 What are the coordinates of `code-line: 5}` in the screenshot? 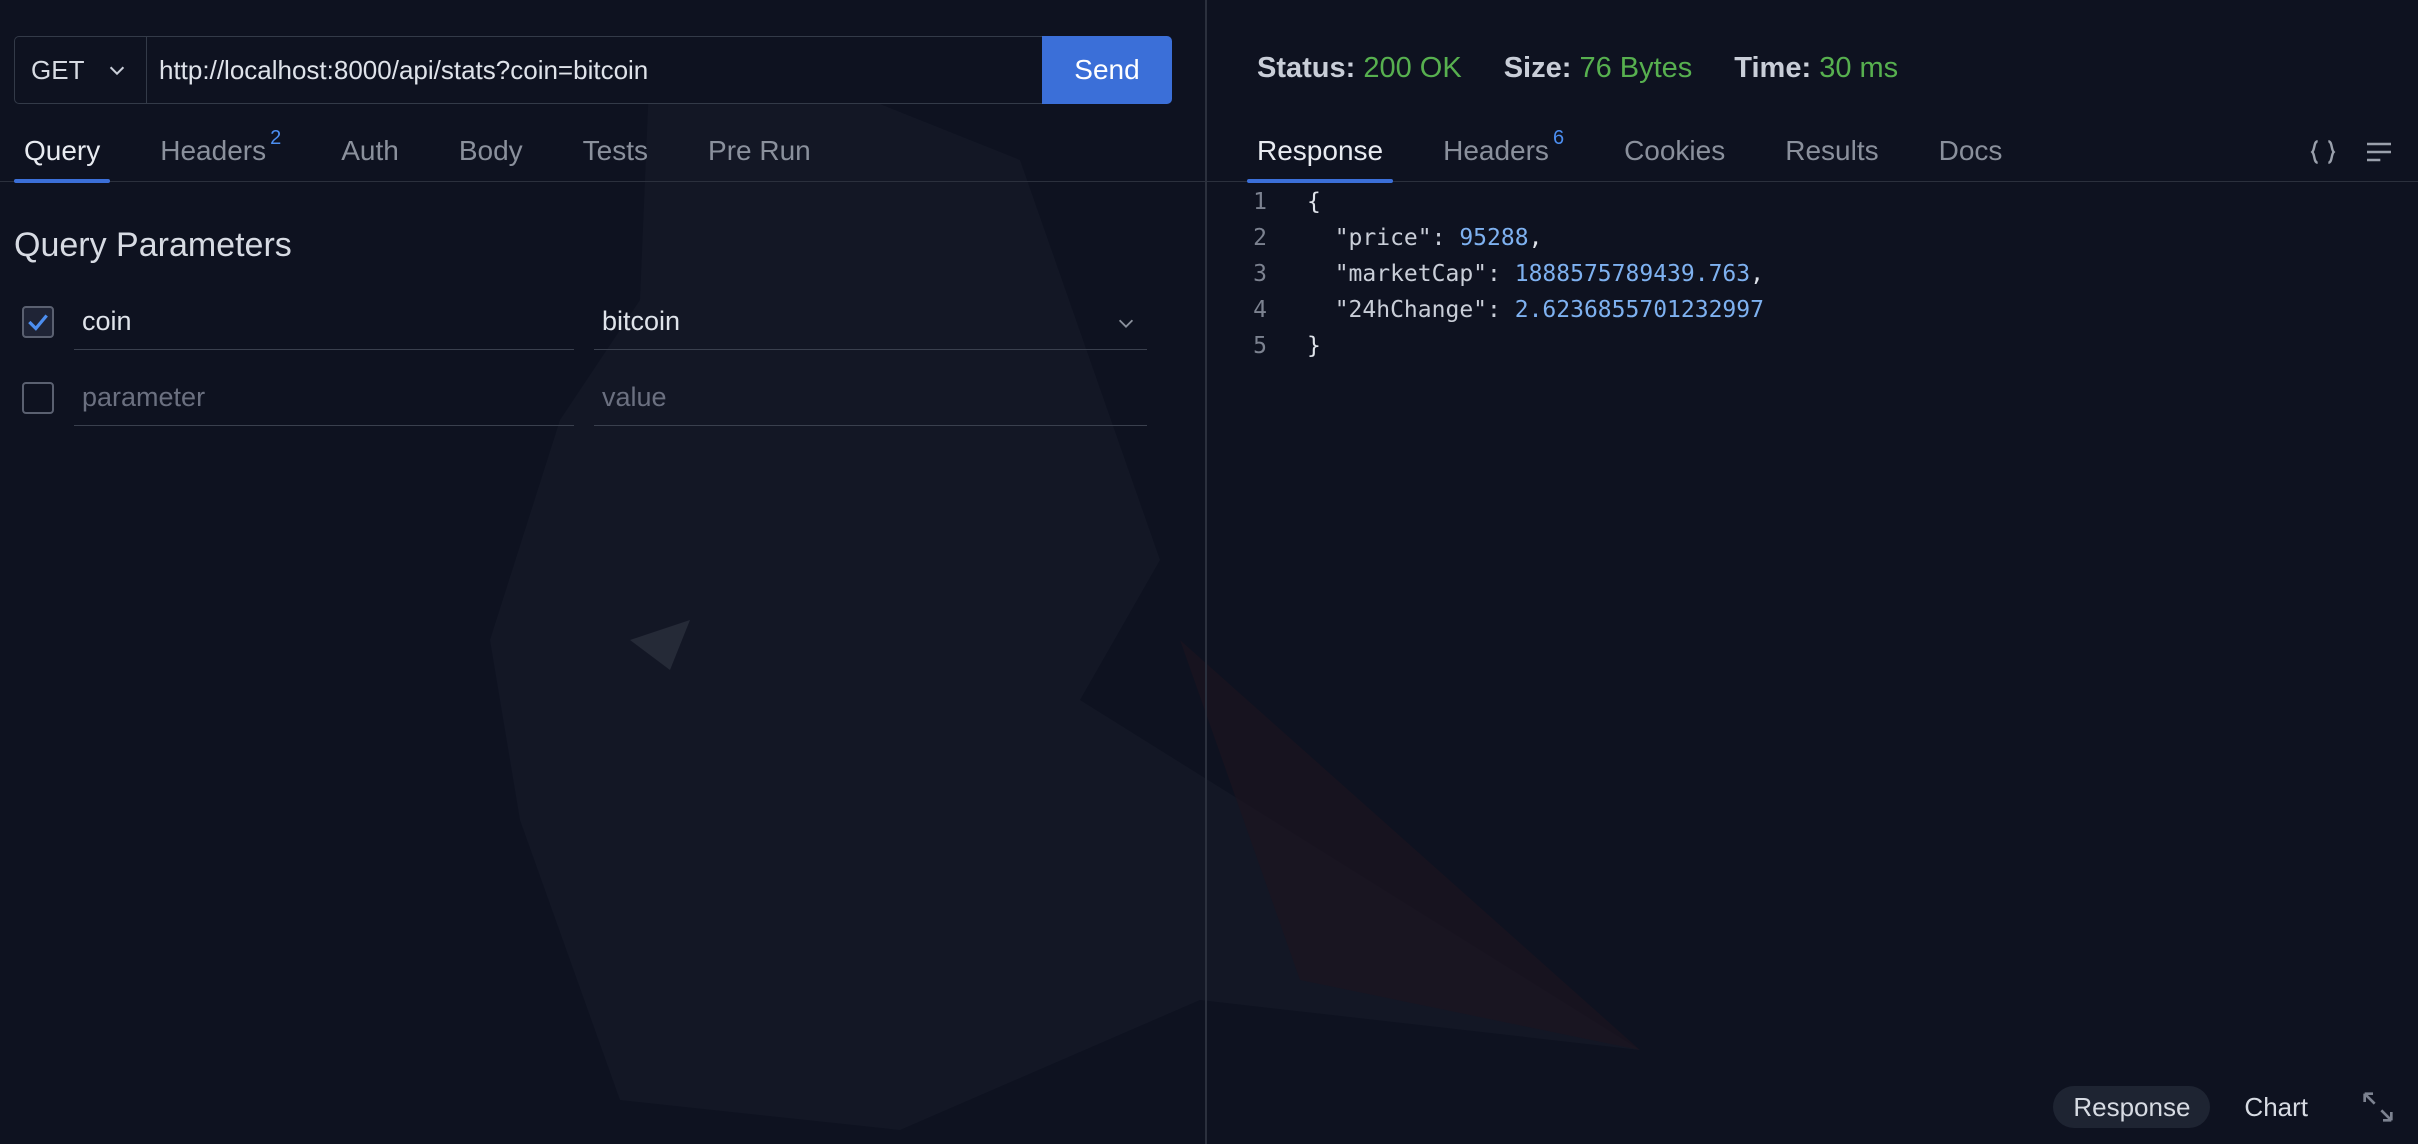 It's located at (1812, 346).